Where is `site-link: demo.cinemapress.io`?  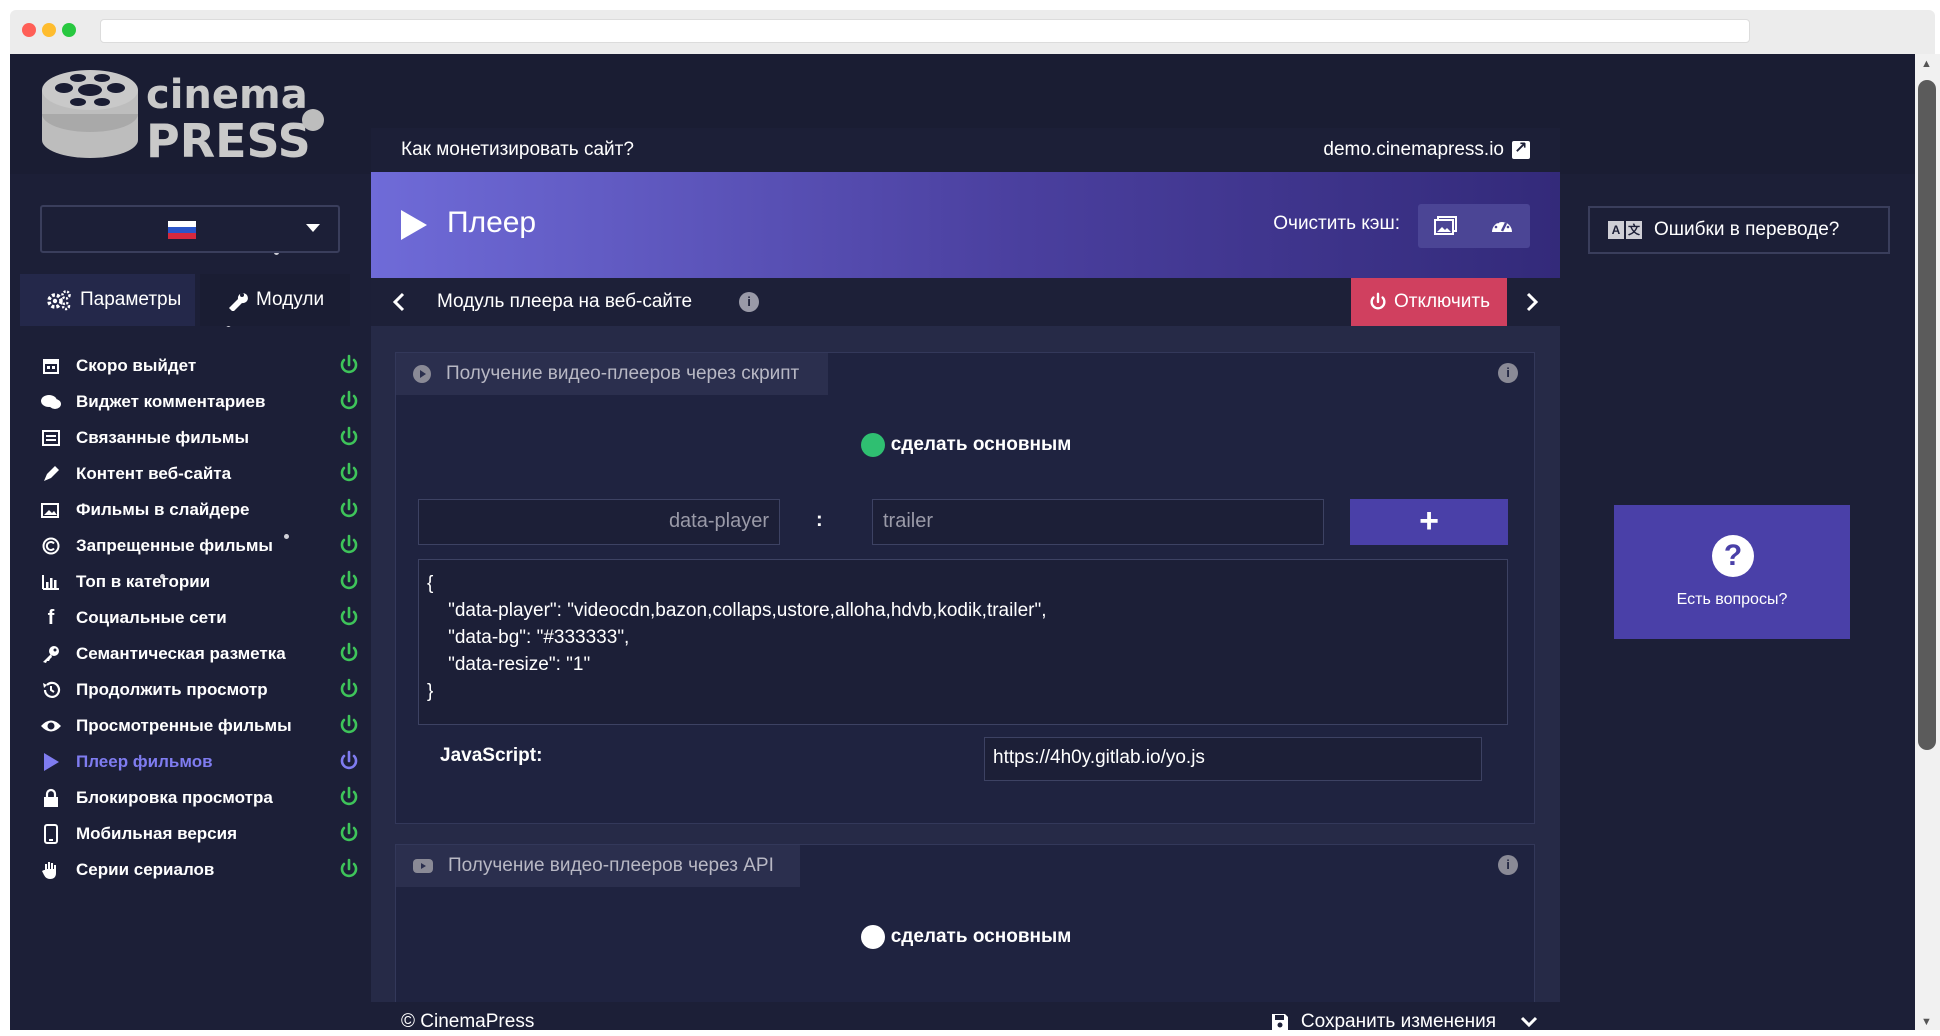 site-link: demo.cinemapress.io is located at coordinates (1426, 149).